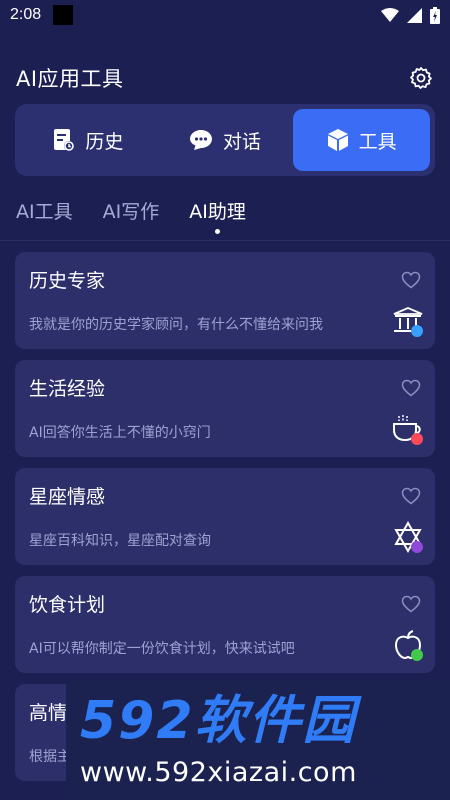  I want to click on tab-tools-label: 工具, so click(377, 141).